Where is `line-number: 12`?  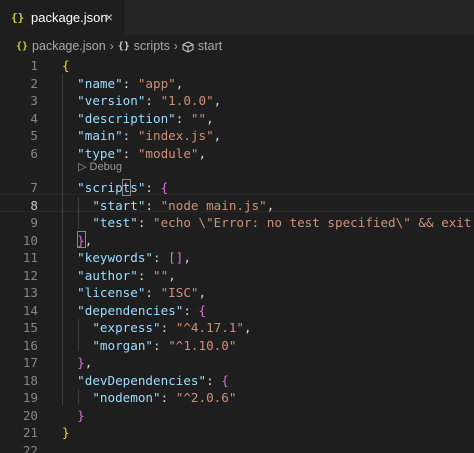 line-number: 12 is located at coordinates (30, 275).